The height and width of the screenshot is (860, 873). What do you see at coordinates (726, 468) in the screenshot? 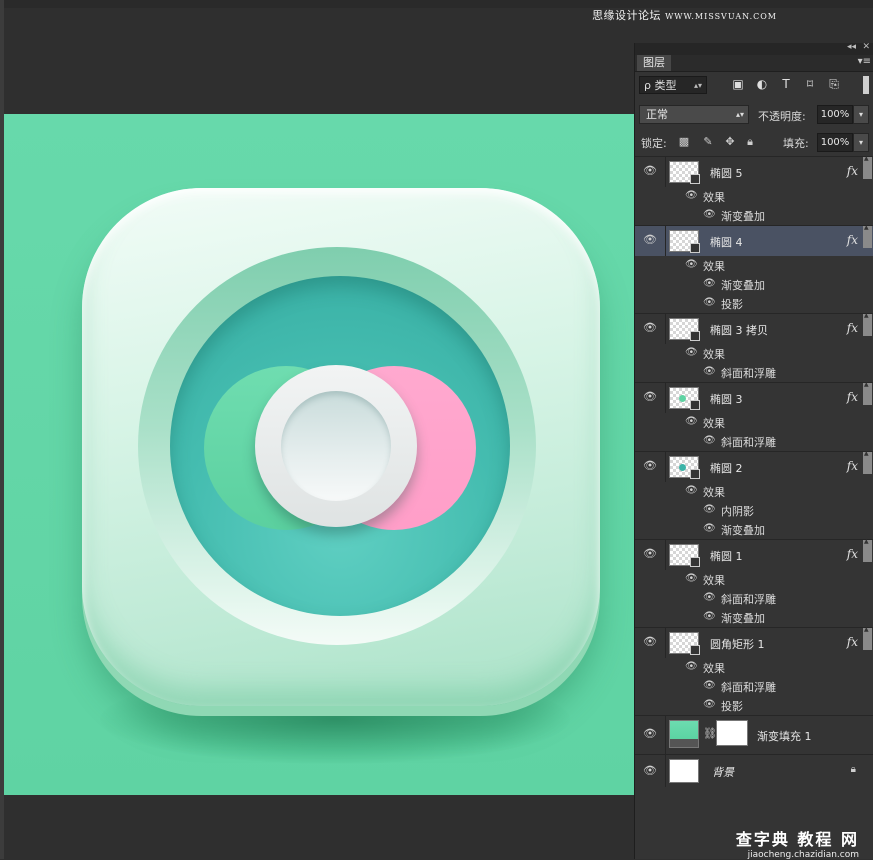
I see `layer-name: 椭圆 2` at bounding box center [726, 468].